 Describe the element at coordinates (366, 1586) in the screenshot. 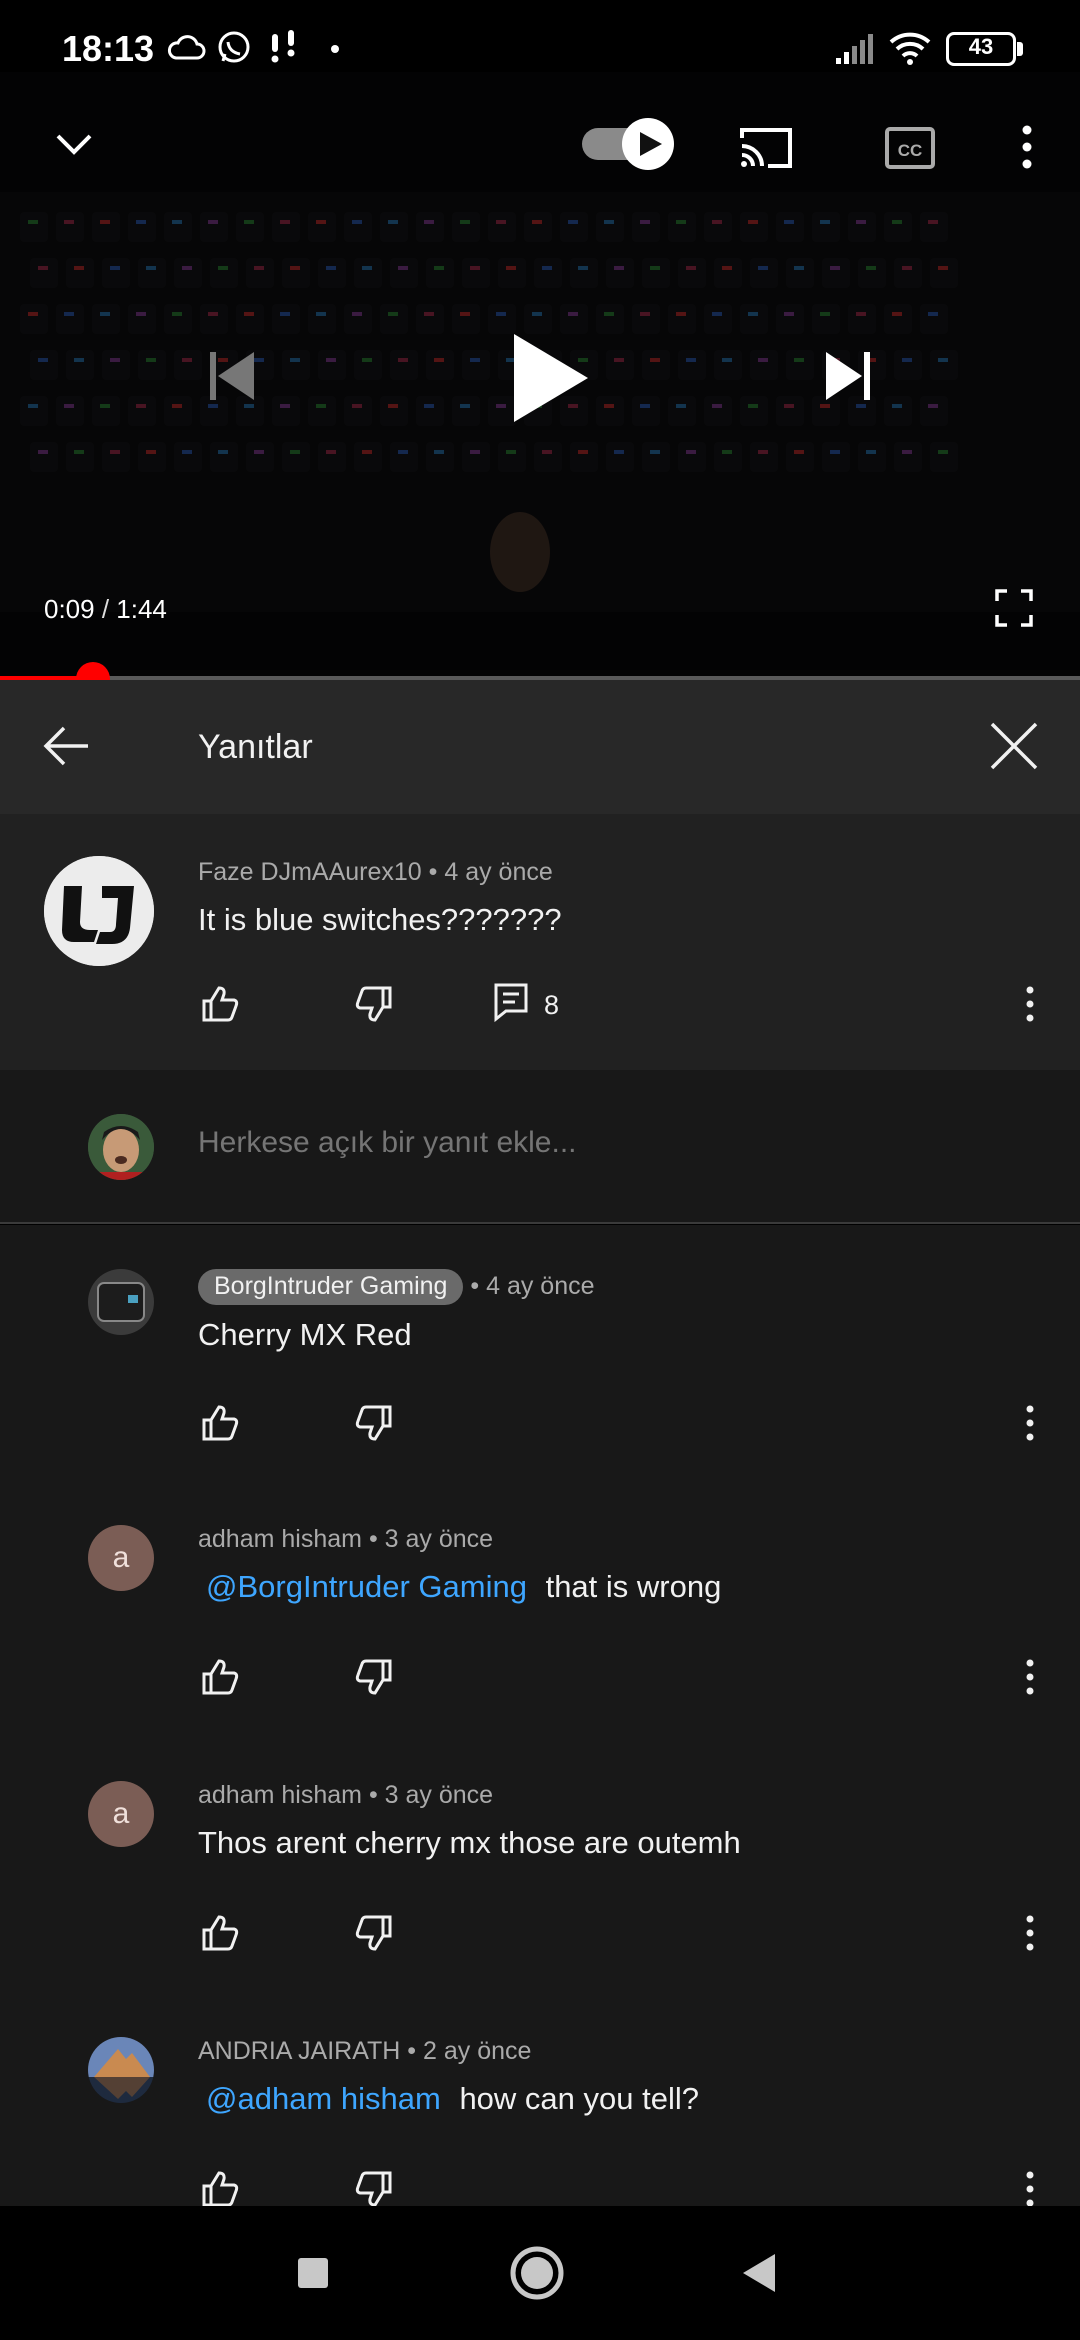

I see `mention-link: @BorgIntruder Gaming` at that location.